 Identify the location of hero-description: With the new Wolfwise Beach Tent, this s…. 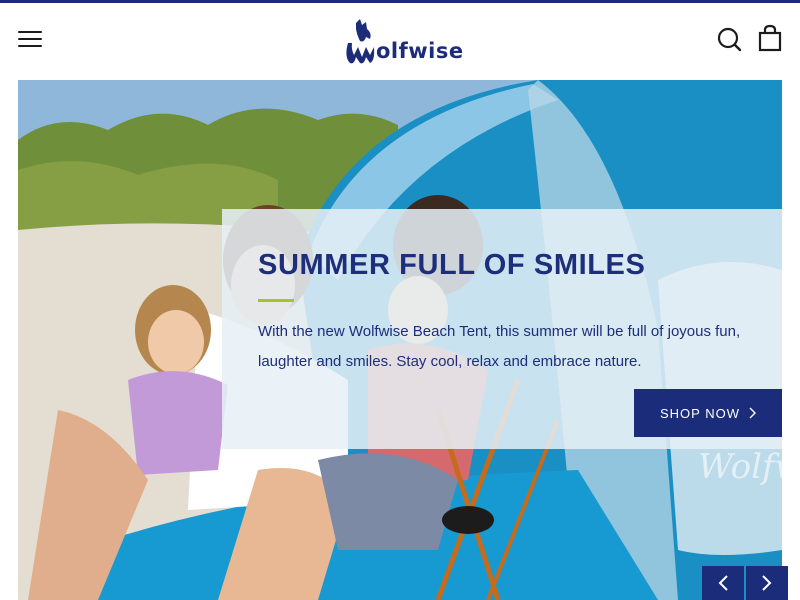
(499, 346).